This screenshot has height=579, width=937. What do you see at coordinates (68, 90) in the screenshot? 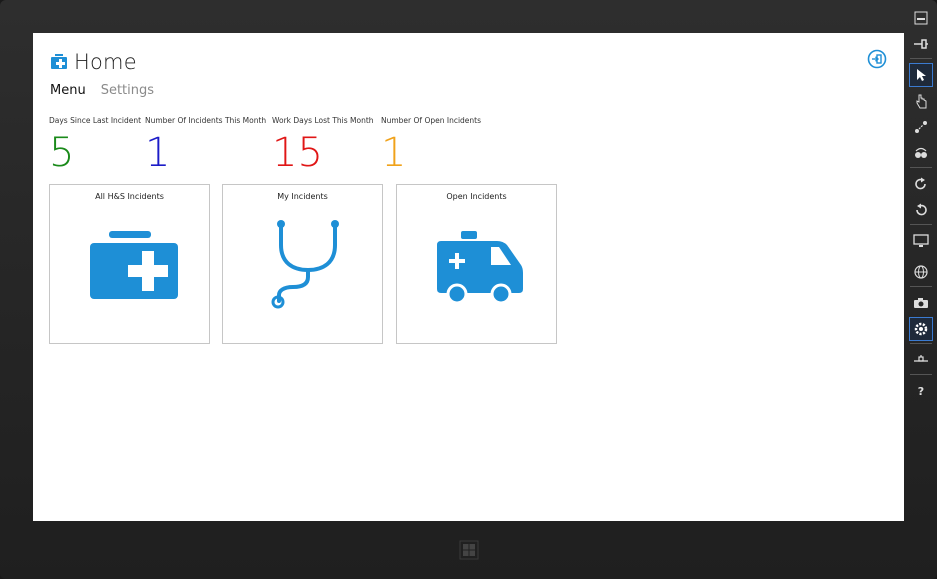
I see `tab-menu: Menu` at bounding box center [68, 90].